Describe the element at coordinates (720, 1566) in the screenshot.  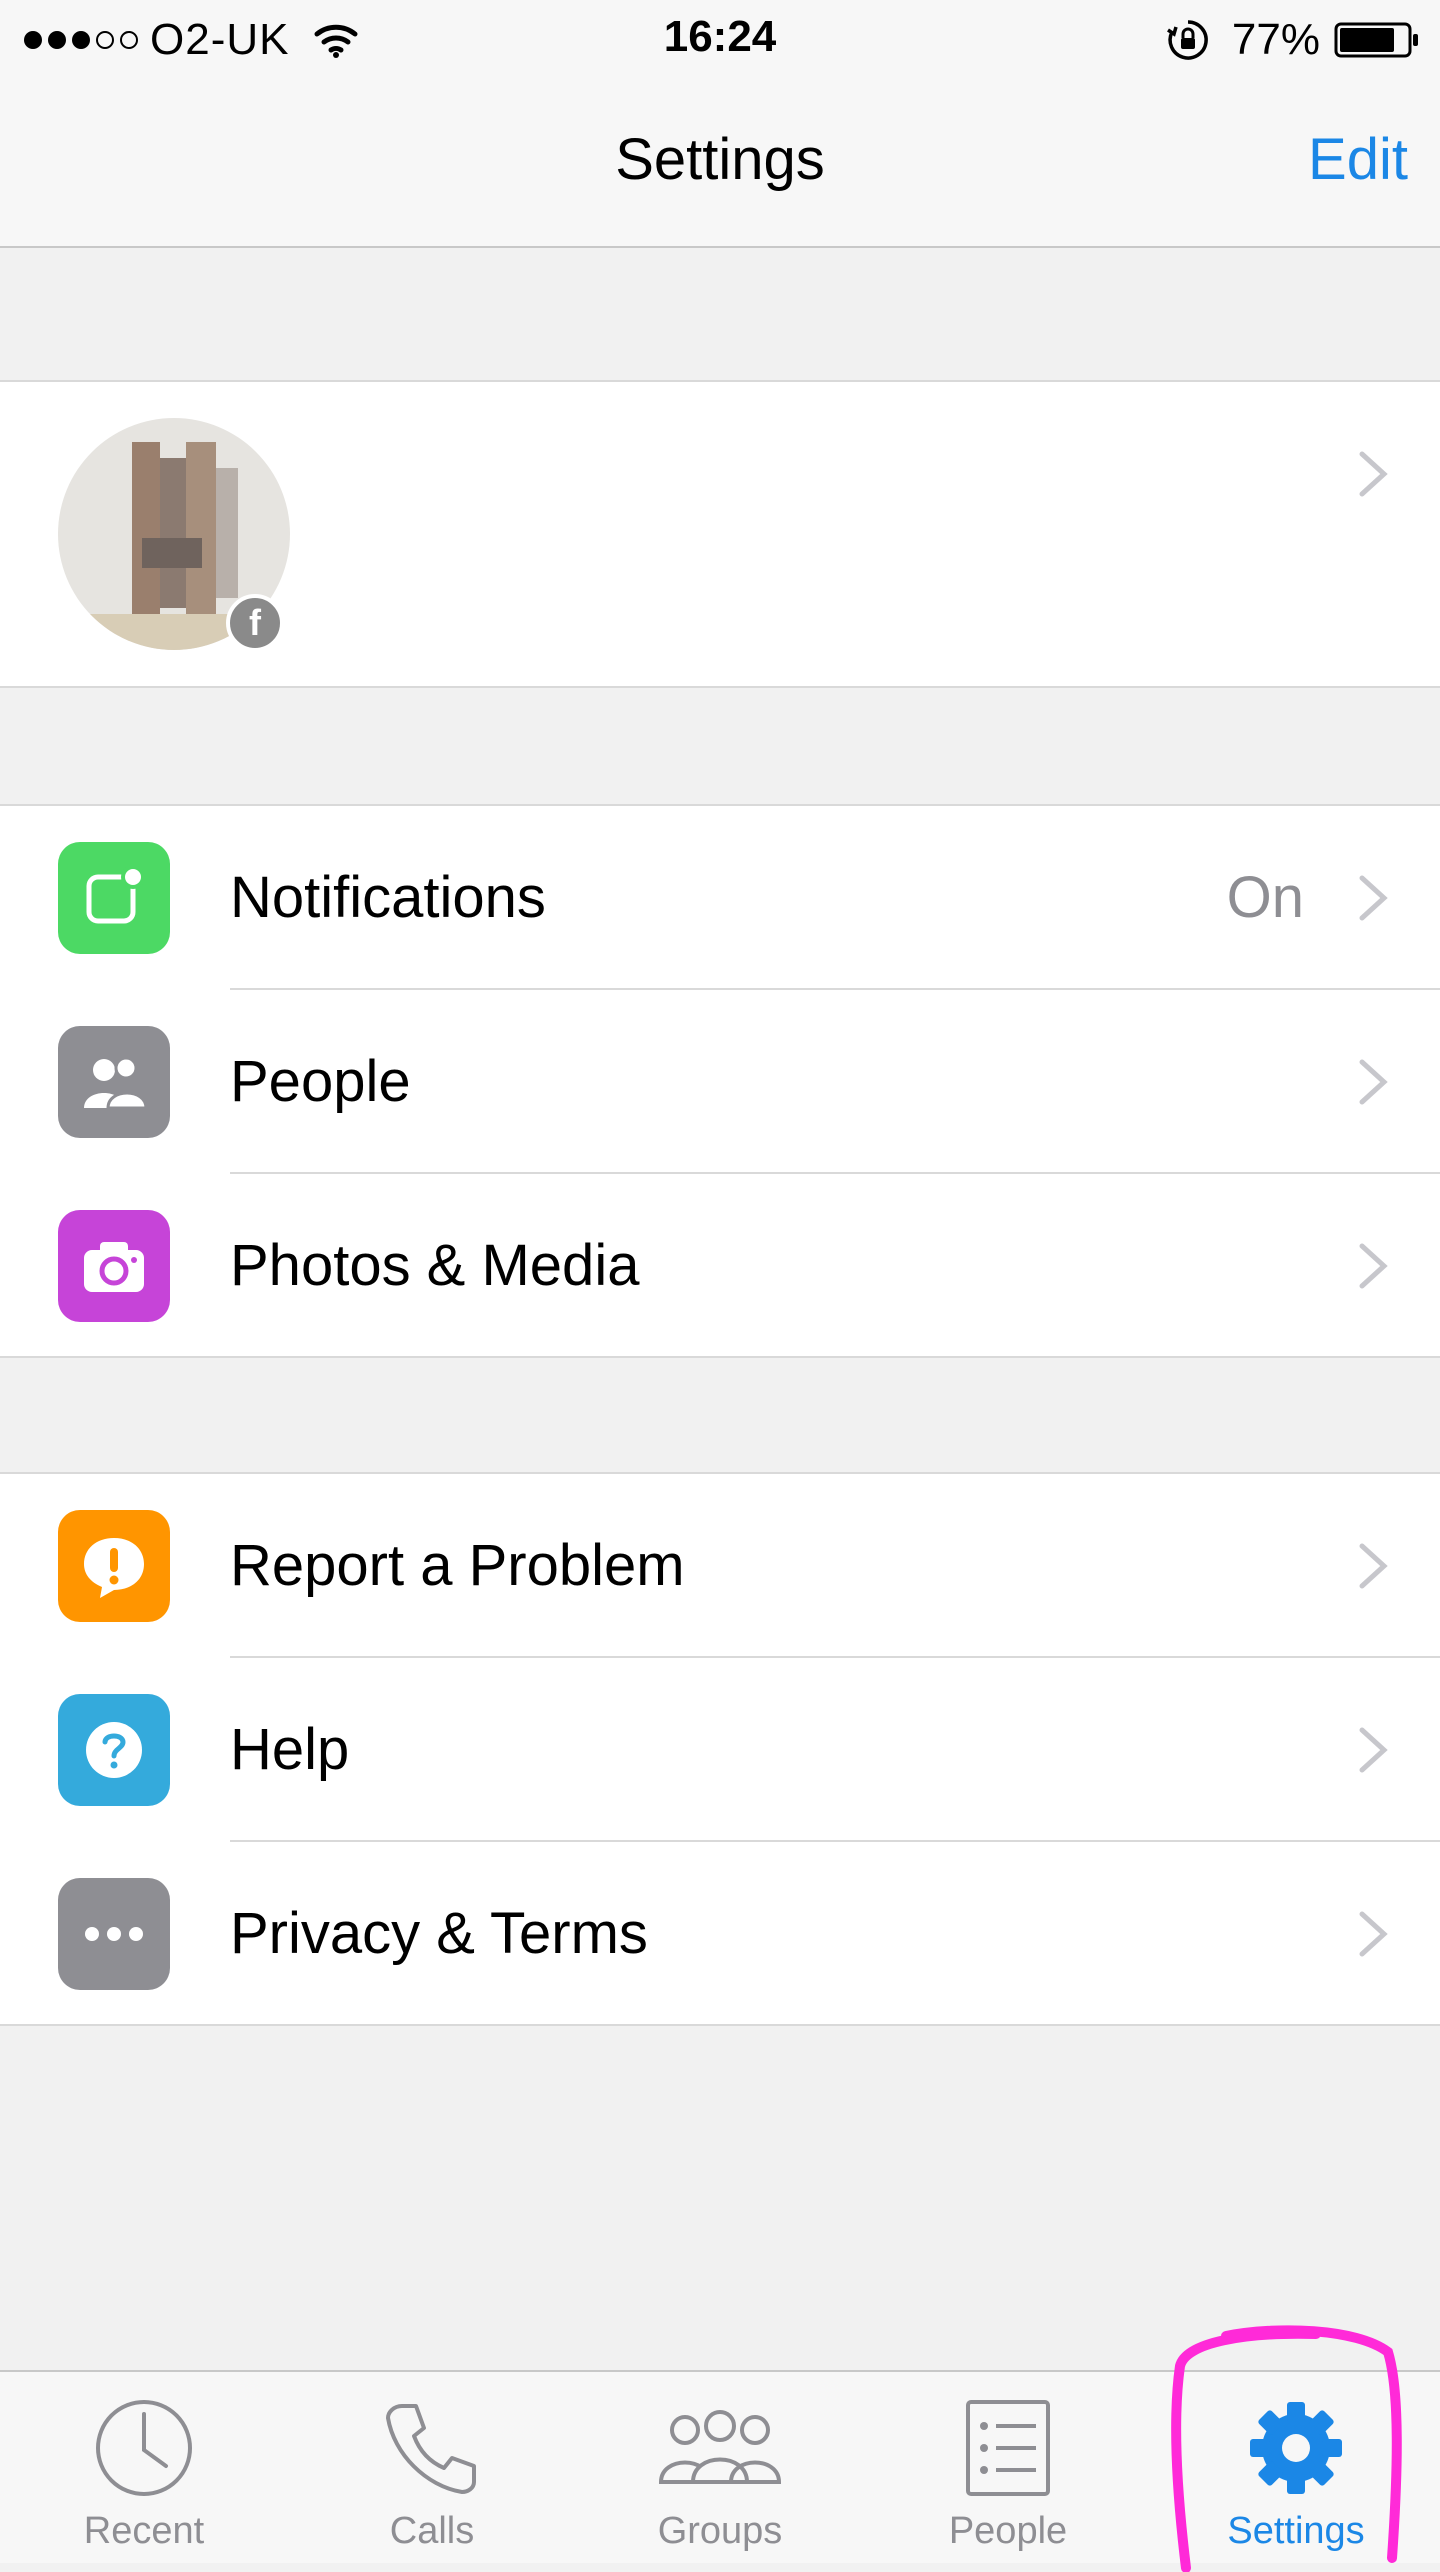
I see `report-problem-row: Report a Problem` at that location.